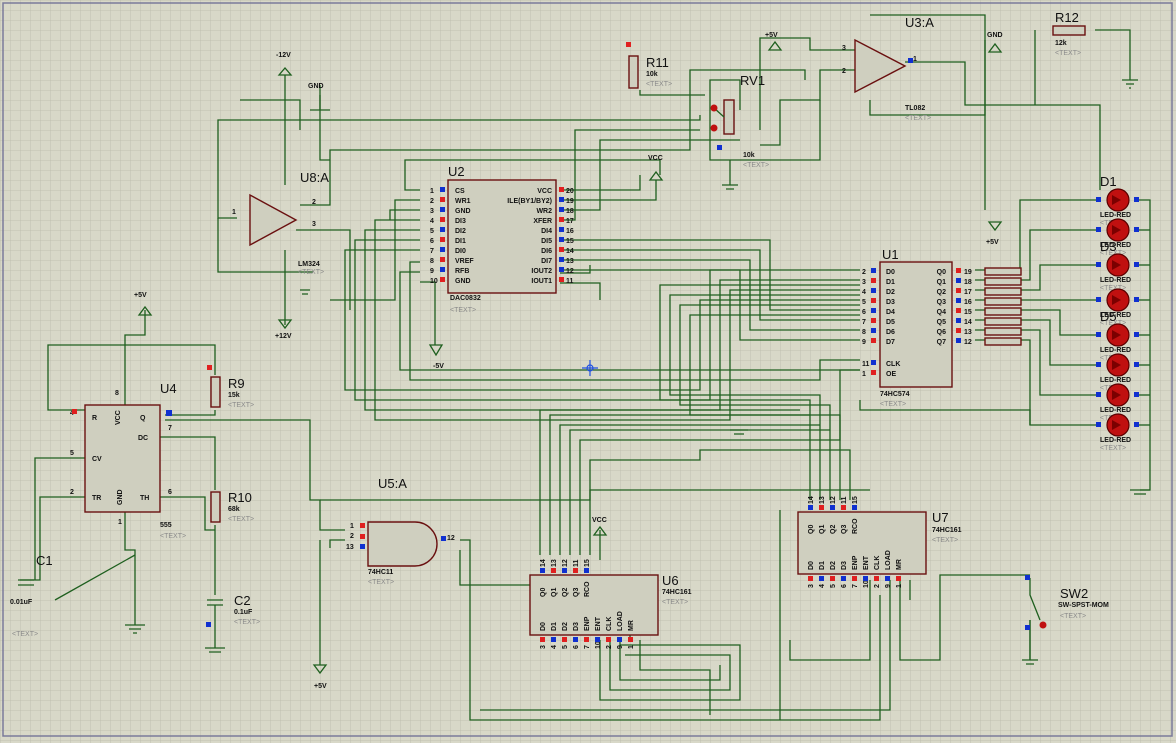 The image size is (1176, 743). Describe the element at coordinates (432, 211) in the screenshot. I see `u2-pin-number: 3` at that location.